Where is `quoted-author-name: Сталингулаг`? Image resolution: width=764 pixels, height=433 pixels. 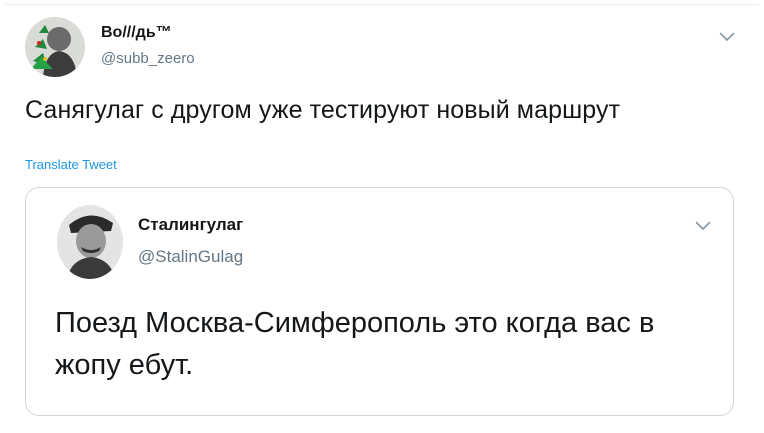 quoted-author-name: Сталингулаг is located at coordinates (190, 225).